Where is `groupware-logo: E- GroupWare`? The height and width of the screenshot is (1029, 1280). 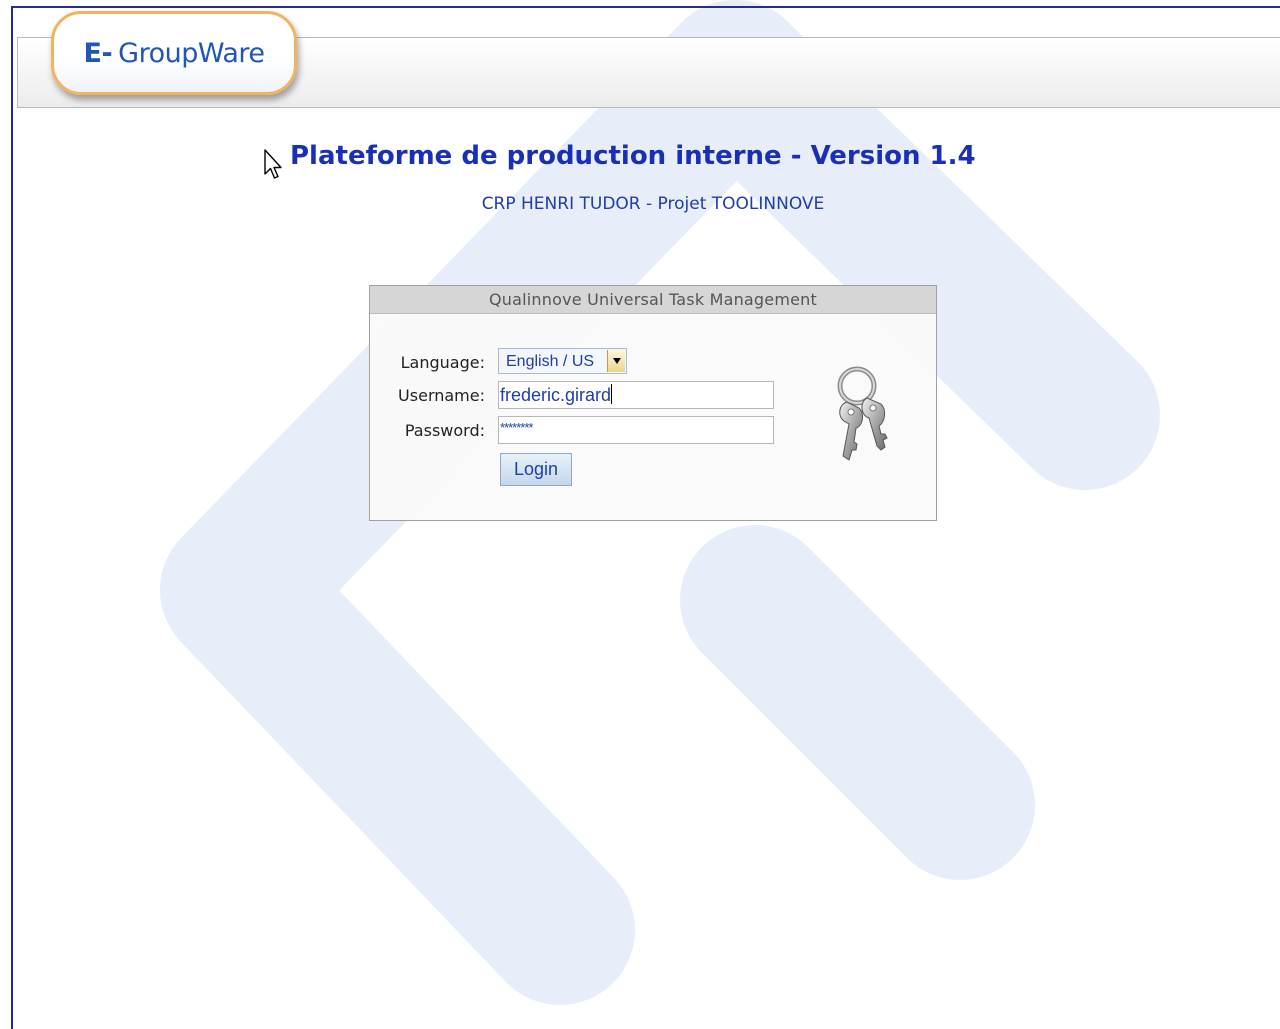
groupware-logo: E- GroupWare is located at coordinates (174, 53).